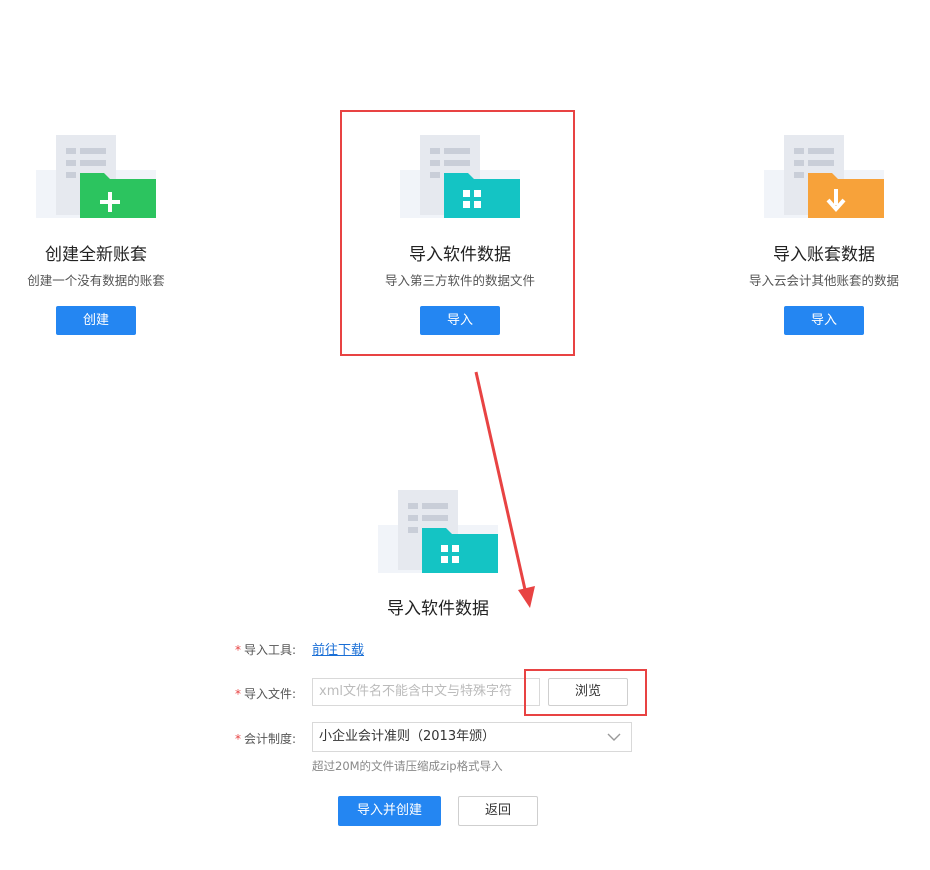 Image resolution: width=930 pixels, height=870 pixels. Describe the element at coordinates (407, 766) in the screenshot. I see `size-hint: 超过20M的文件请压缩成zip格式导入` at that location.